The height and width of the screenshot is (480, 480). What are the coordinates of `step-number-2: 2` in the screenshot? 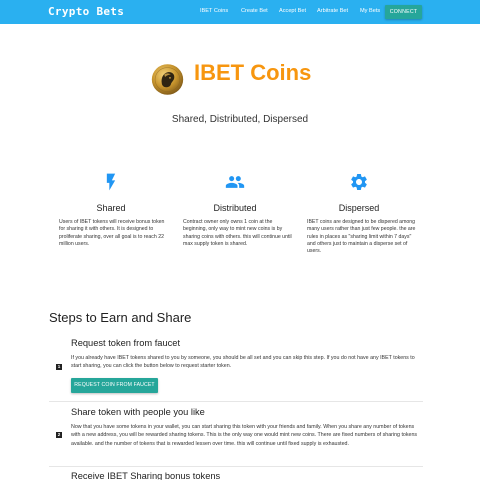 It's located at (59, 435).